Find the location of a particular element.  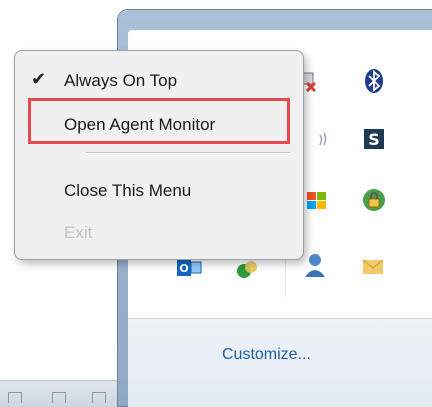

menu-item-always-on-top: ✔ Always On Top is located at coordinates (159, 80).